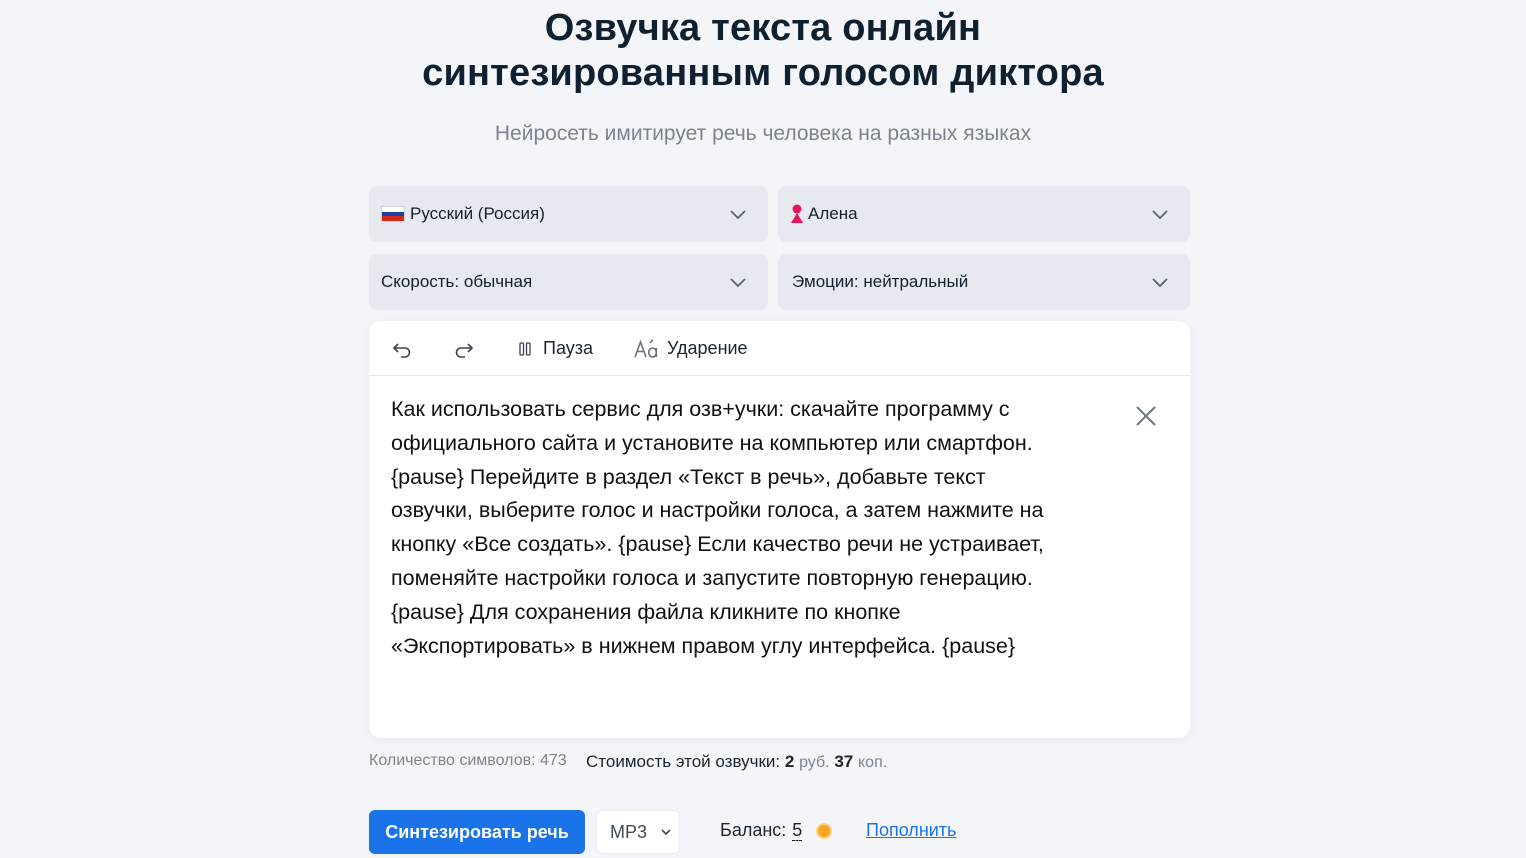 This screenshot has height=858, width=1526. I want to click on kop-unit: коп., so click(872, 762).